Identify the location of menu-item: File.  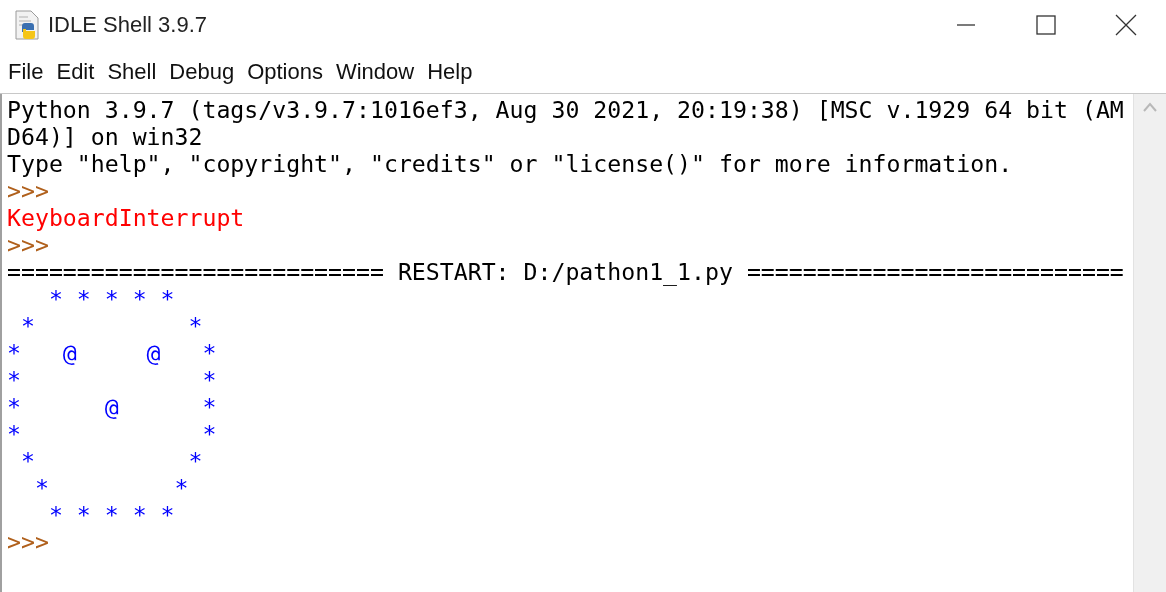
(32, 71).